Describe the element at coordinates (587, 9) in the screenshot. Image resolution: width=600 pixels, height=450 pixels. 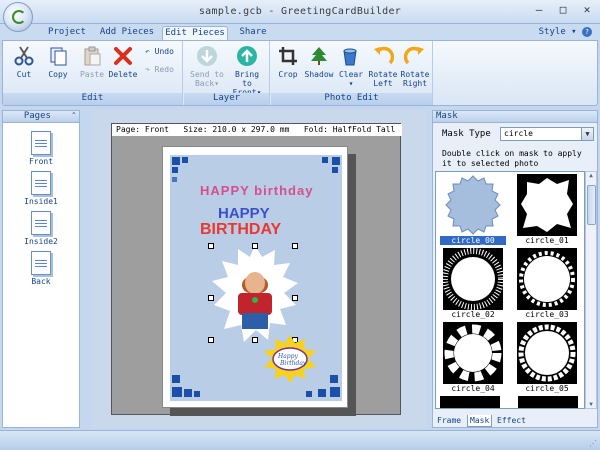
I see `close-button: ✕` at that location.